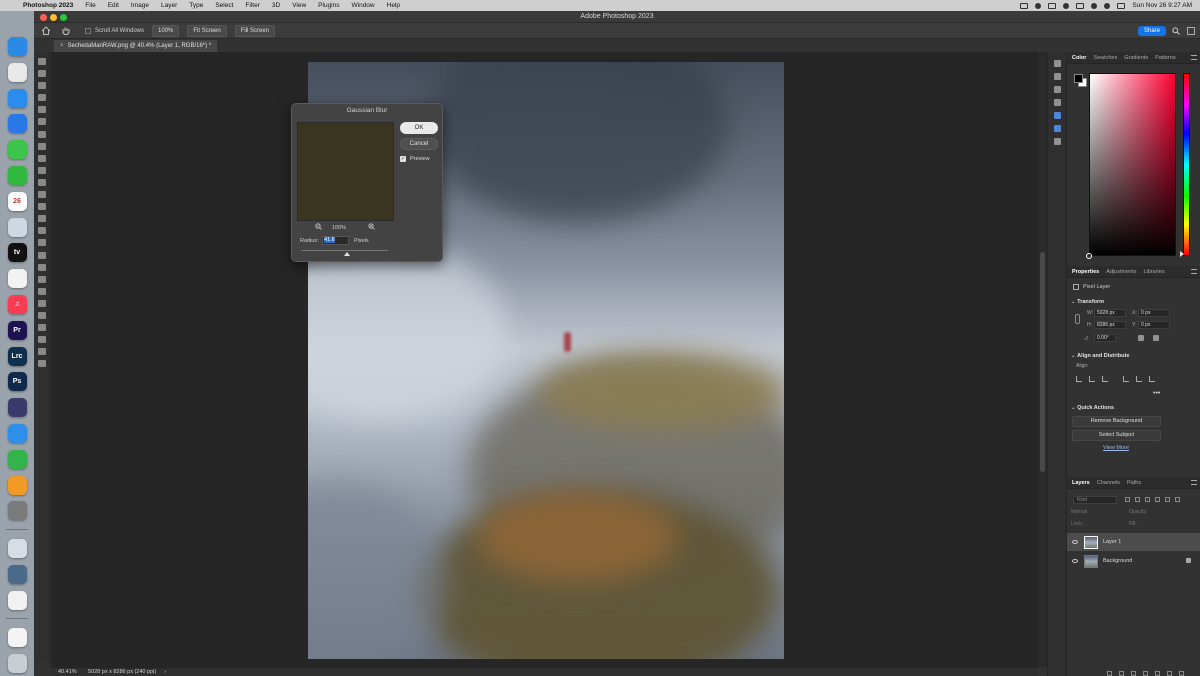 The image size is (1200, 676). What do you see at coordinates (1165, 58) in the screenshot?
I see `tab-patterns: Patterns` at bounding box center [1165, 58].